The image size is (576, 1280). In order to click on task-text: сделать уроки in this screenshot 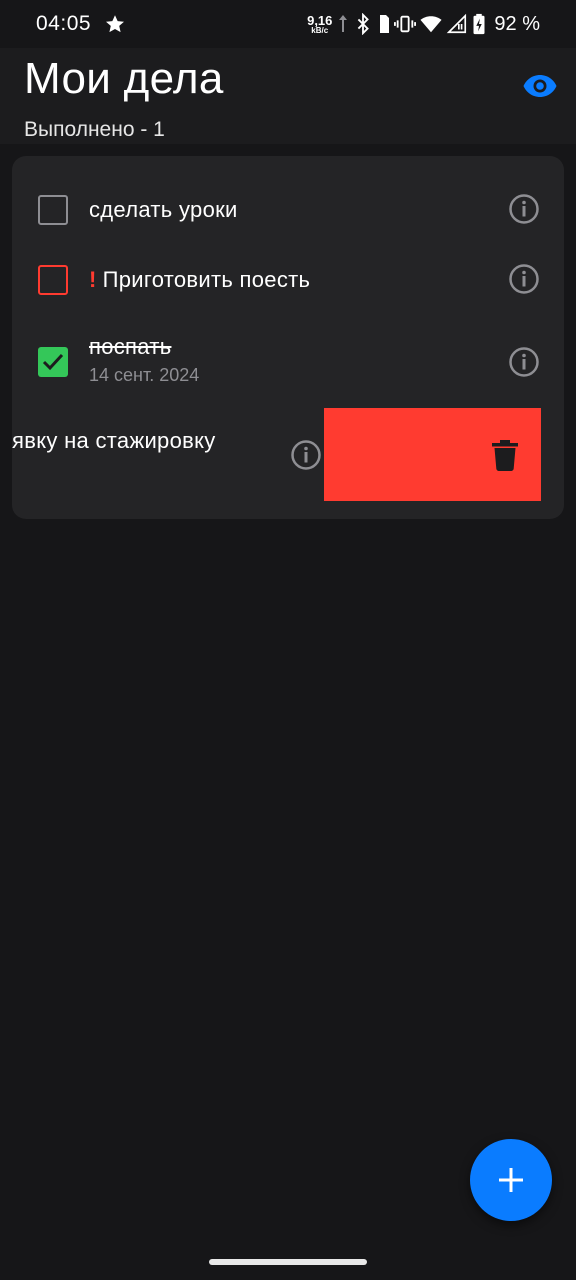, I will do `click(163, 209)`.